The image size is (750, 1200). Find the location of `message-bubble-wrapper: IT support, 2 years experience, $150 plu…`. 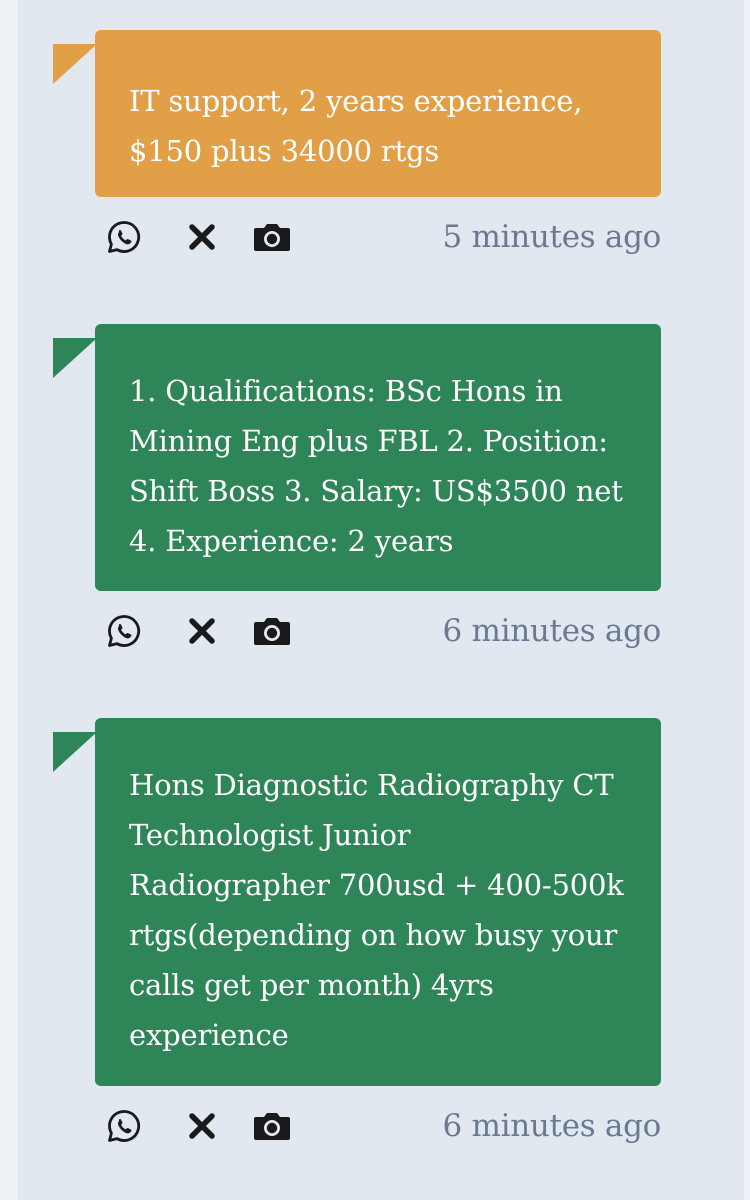

message-bubble-wrapper: IT support, 2 years experience, $150 plu… is located at coordinates (357, 113).